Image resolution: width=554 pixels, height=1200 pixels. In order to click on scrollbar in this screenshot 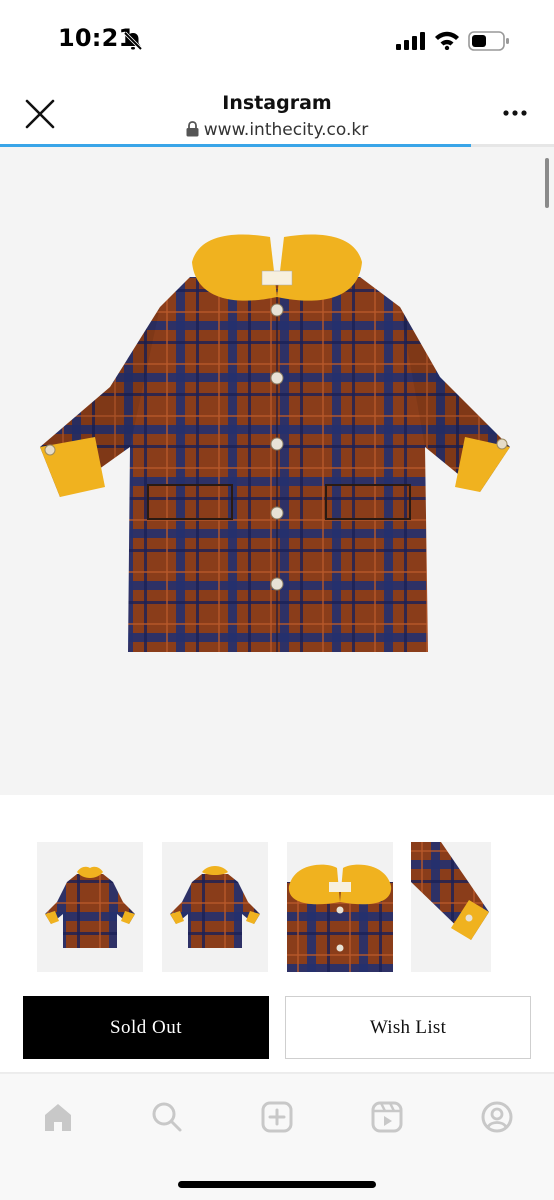, I will do `click(547, 183)`.